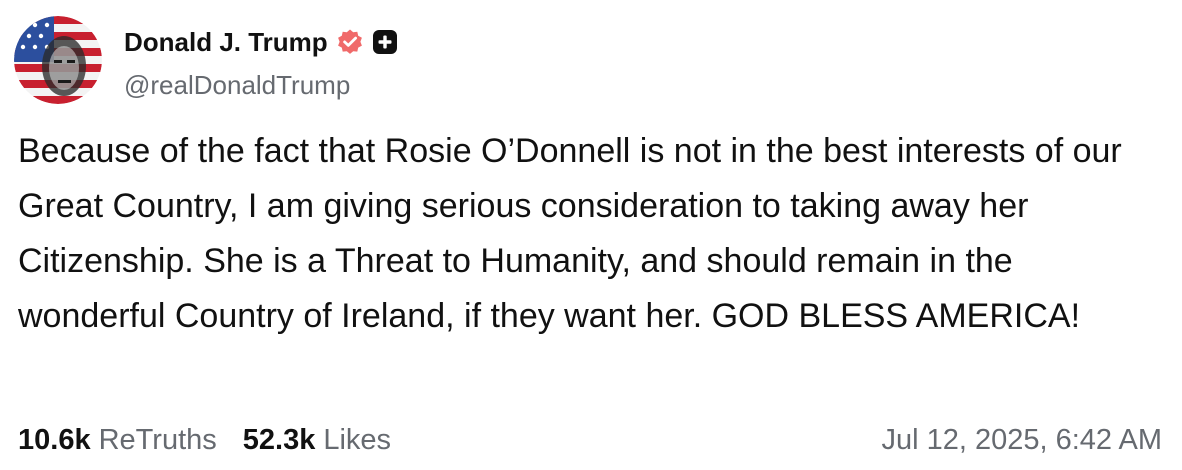 This screenshot has height=470, width=1182. What do you see at coordinates (237, 85) in the screenshot?
I see `author-handle: @realDonaldTrump` at bounding box center [237, 85].